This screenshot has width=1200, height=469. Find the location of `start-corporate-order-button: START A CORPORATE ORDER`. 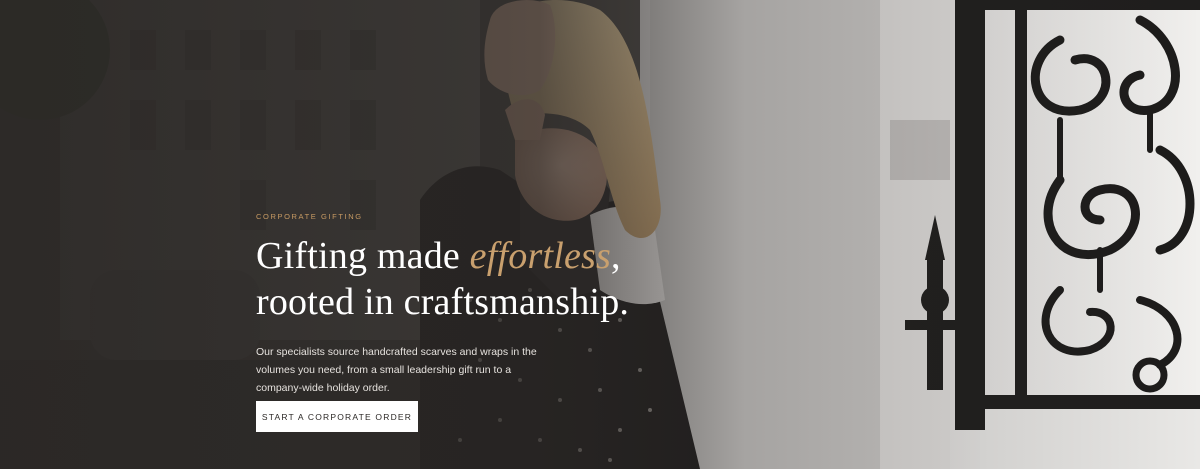

start-corporate-order-button: START A CORPORATE ORDER is located at coordinates (337, 416).